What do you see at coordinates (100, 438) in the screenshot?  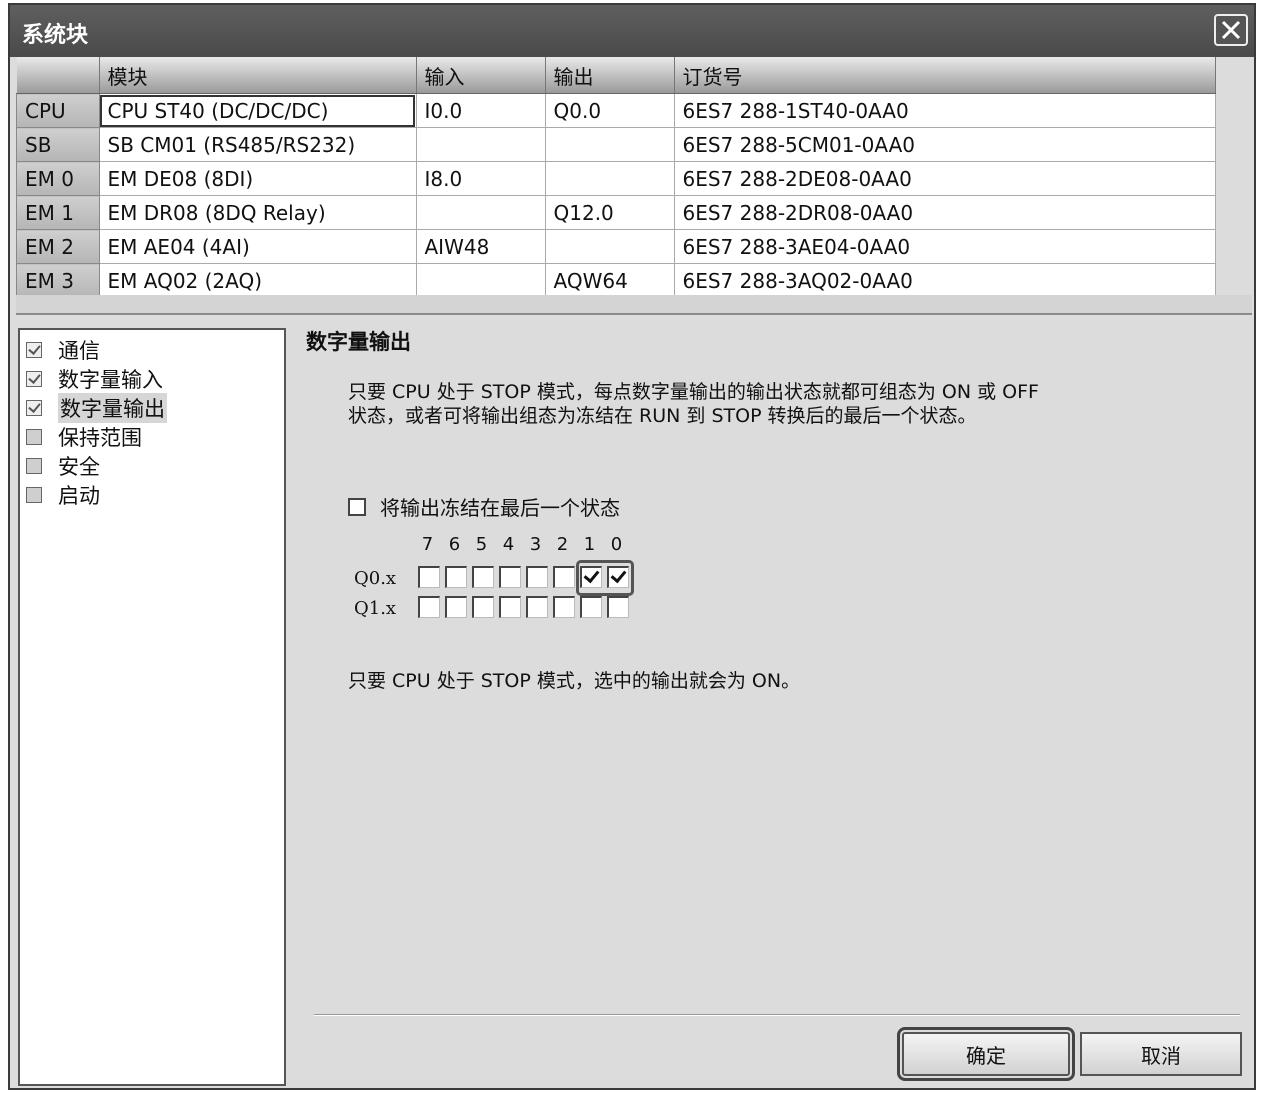 I see `tree-item-label: 保持范围` at bounding box center [100, 438].